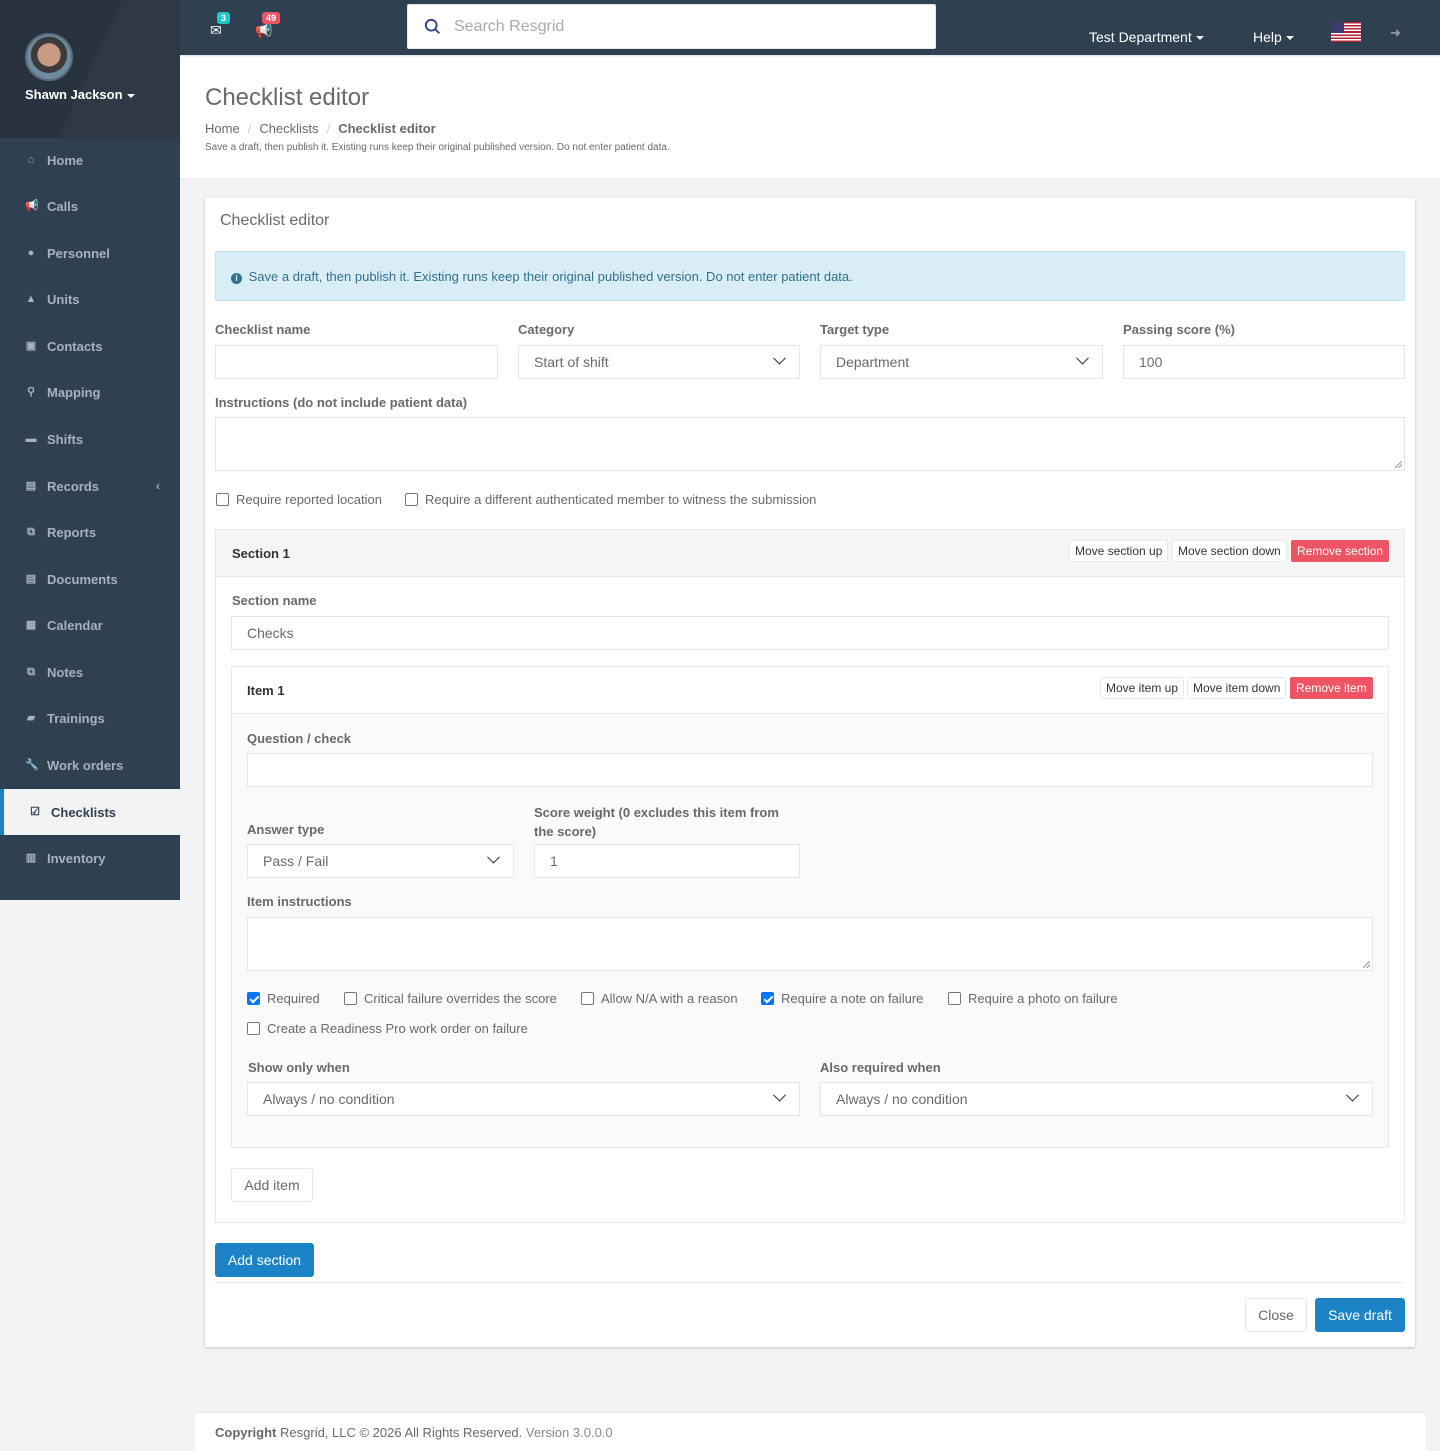 The height and width of the screenshot is (1451, 1440). I want to click on sidebar-item-home: ⌂ Home, so click(90, 160).